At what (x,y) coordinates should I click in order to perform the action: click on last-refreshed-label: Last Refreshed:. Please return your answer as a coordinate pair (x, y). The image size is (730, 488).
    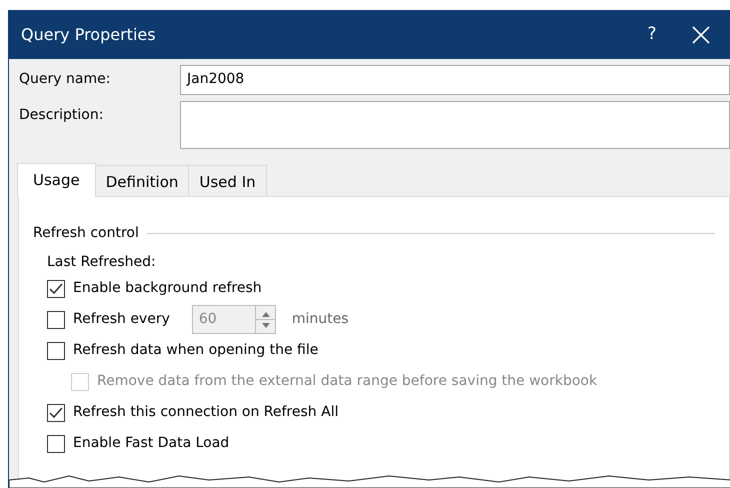
    Looking at the image, I should click on (102, 262).